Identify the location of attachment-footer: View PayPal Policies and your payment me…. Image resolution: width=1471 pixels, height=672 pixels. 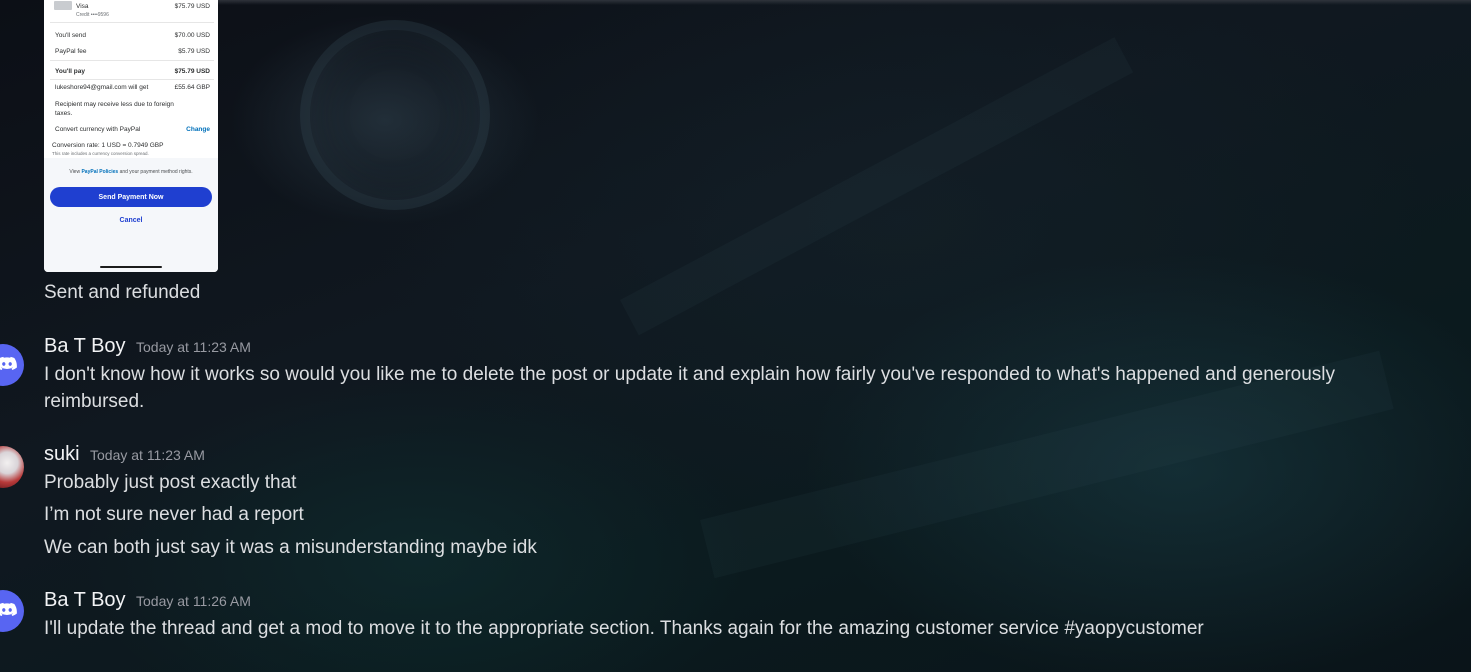
(131, 215).